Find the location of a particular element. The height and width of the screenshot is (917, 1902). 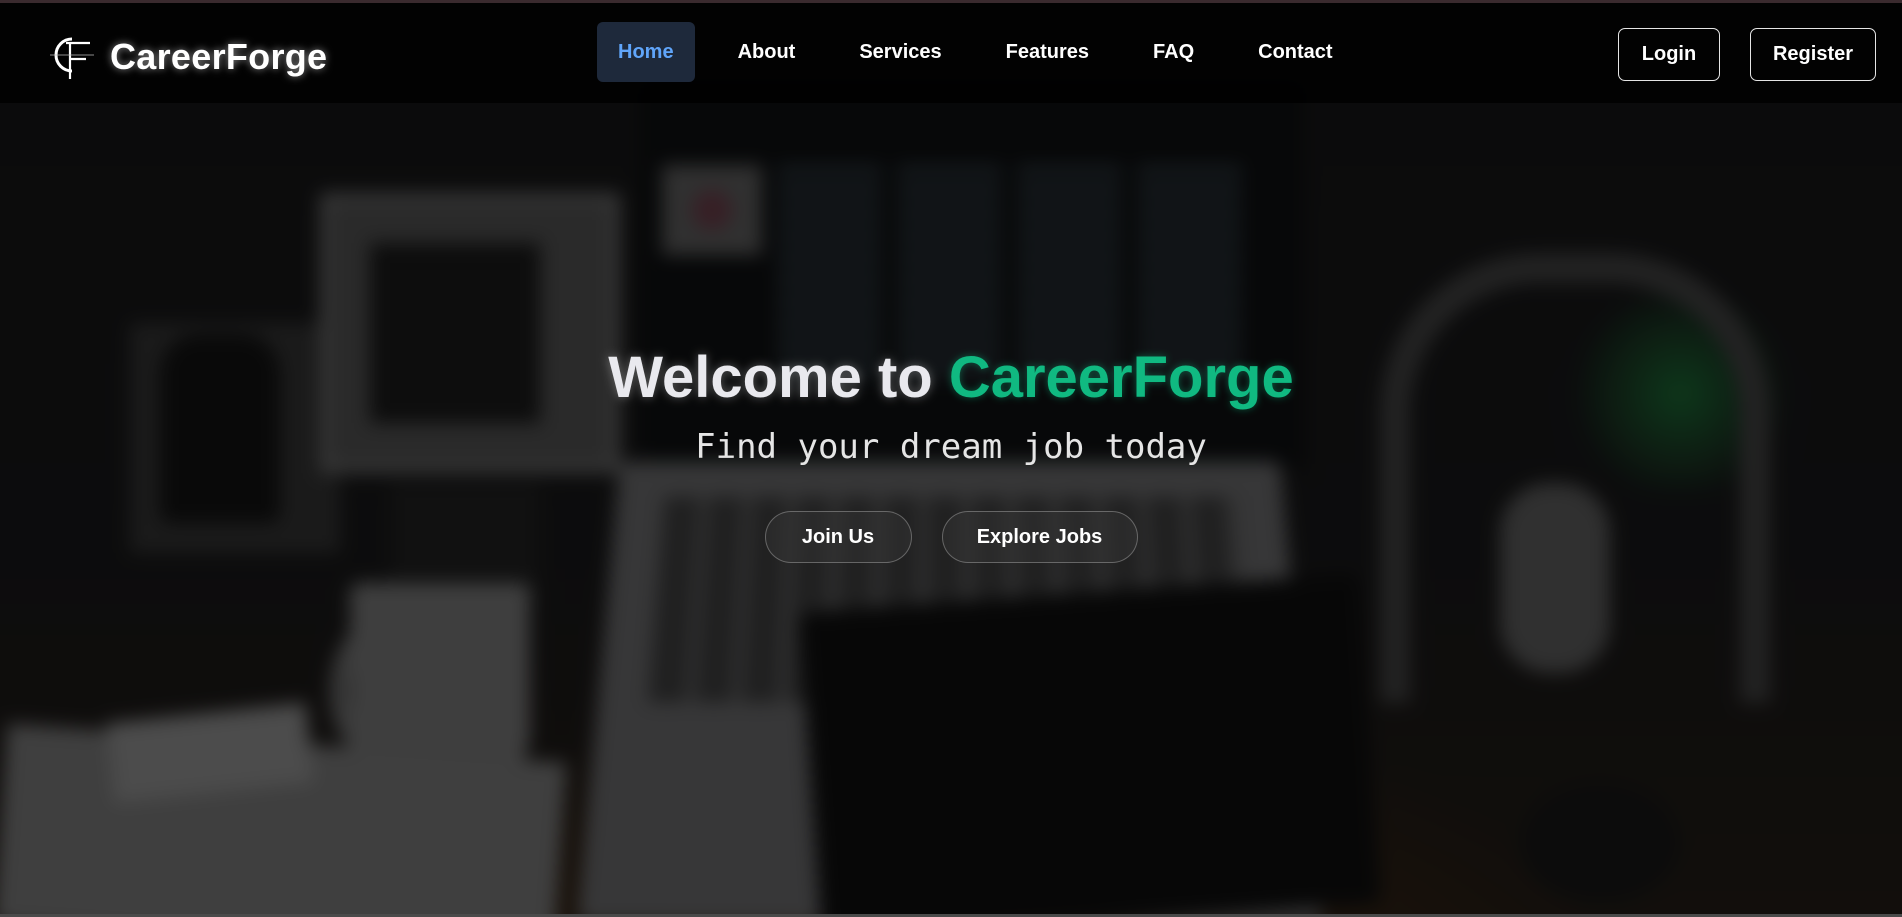

nav-menu: Home About Services Features FAQ Contact is located at coordinates (986, 52).